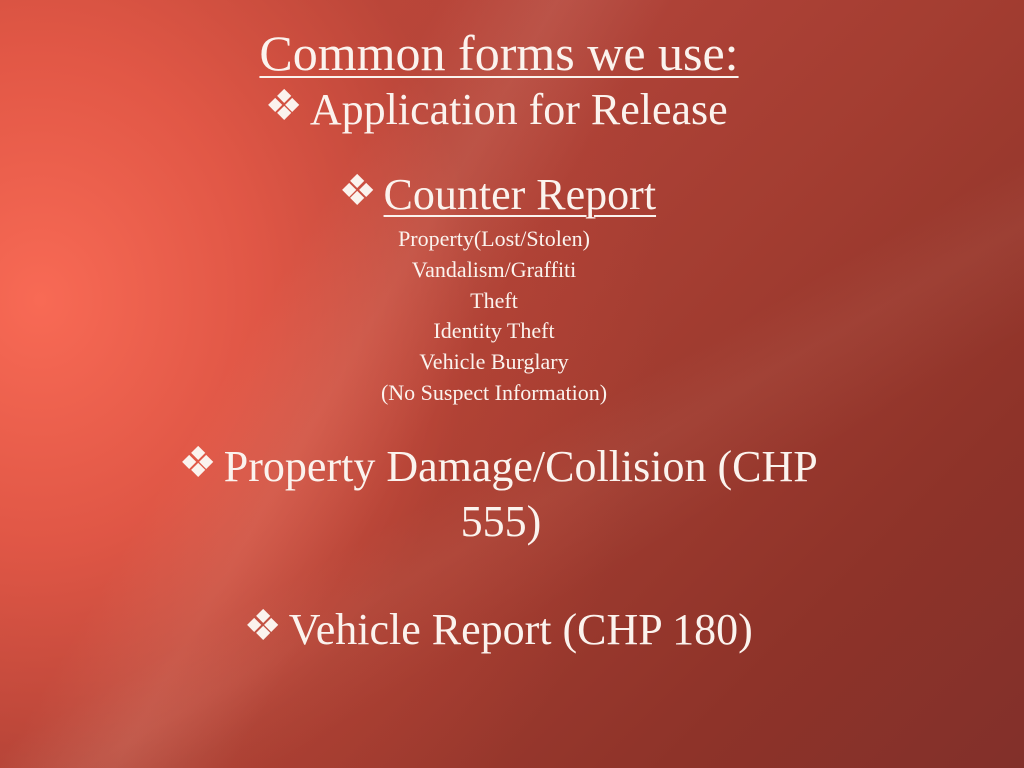  I want to click on list-item-counter-report: Counter Report, so click(512, 195).